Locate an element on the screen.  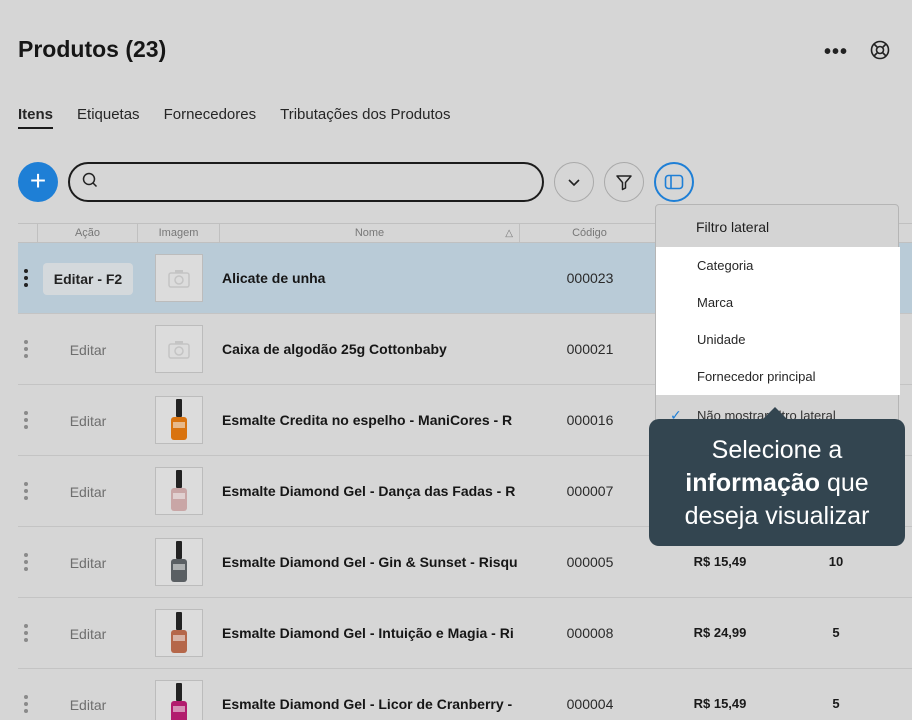
product-stock: 10 is located at coordinates (836, 561).